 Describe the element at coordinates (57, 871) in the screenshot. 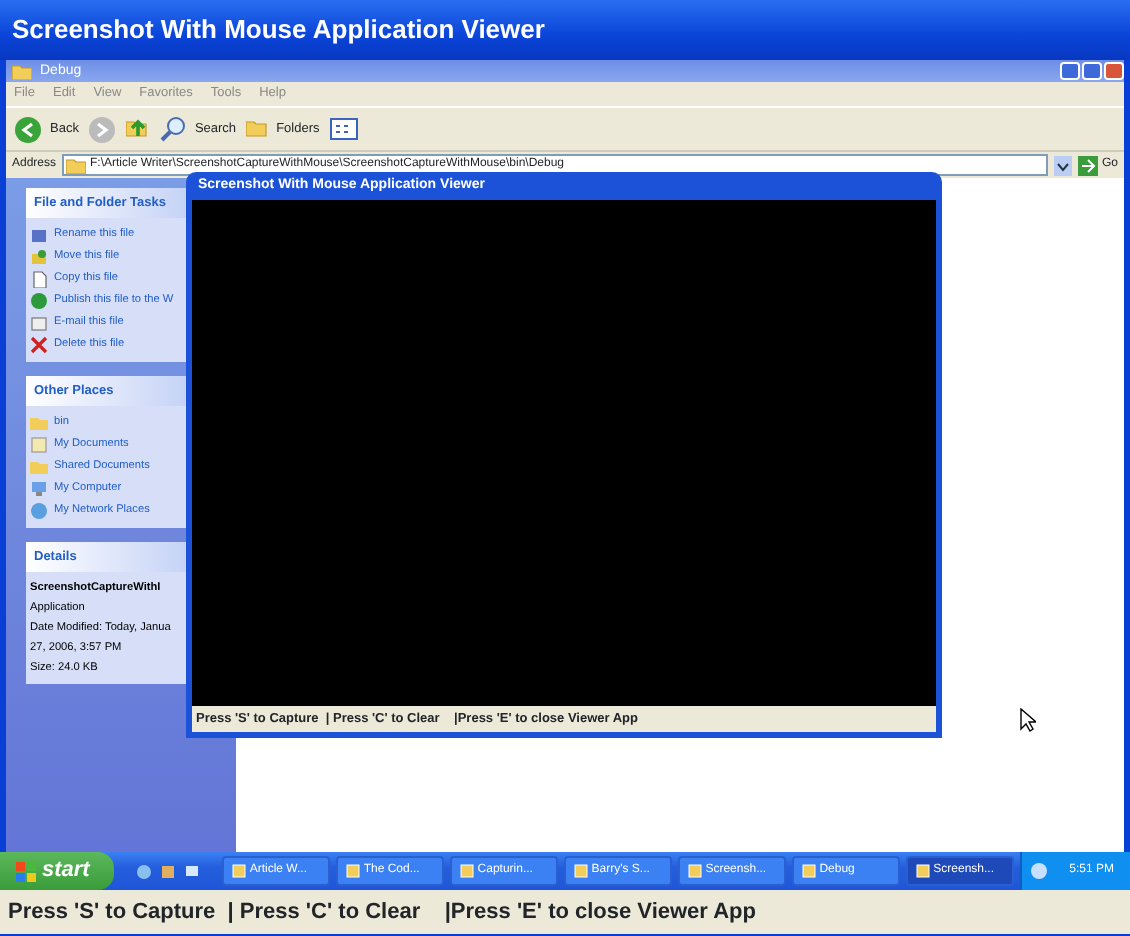

I see `start-button: start` at that location.